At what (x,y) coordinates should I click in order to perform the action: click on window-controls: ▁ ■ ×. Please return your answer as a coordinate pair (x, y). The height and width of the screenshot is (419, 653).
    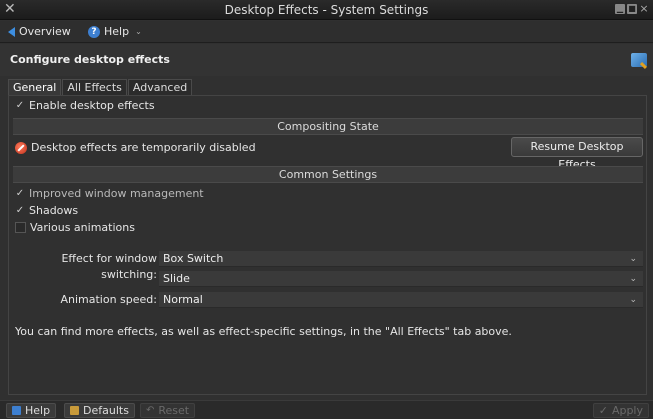
    Looking at the image, I should click on (632, 8).